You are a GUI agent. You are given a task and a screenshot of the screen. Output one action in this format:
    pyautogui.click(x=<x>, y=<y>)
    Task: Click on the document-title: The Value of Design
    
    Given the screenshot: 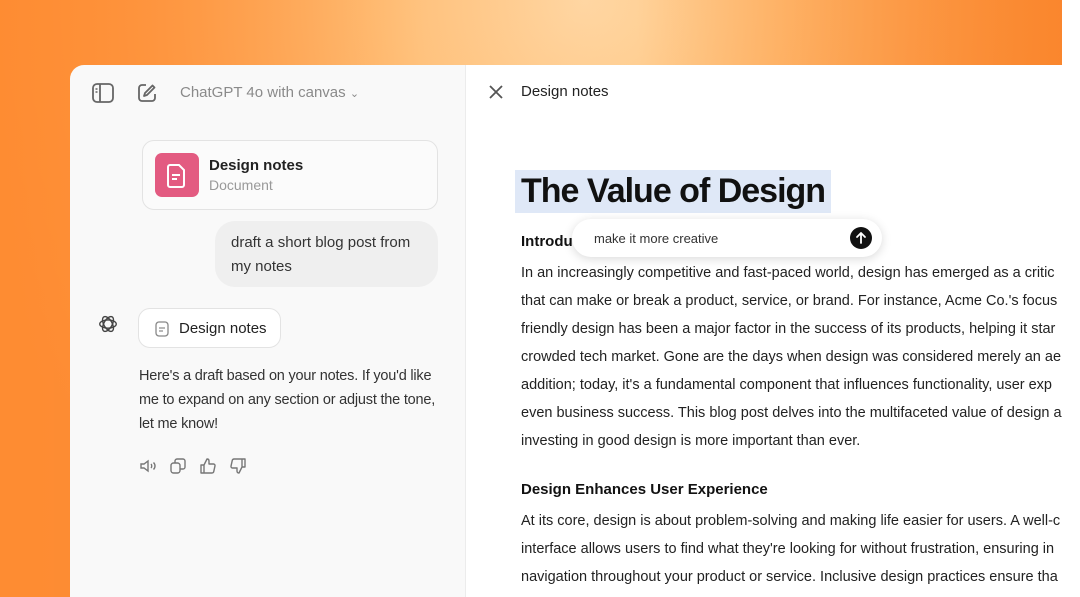 What is the action you would take?
    pyautogui.click(x=673, y=191)
    